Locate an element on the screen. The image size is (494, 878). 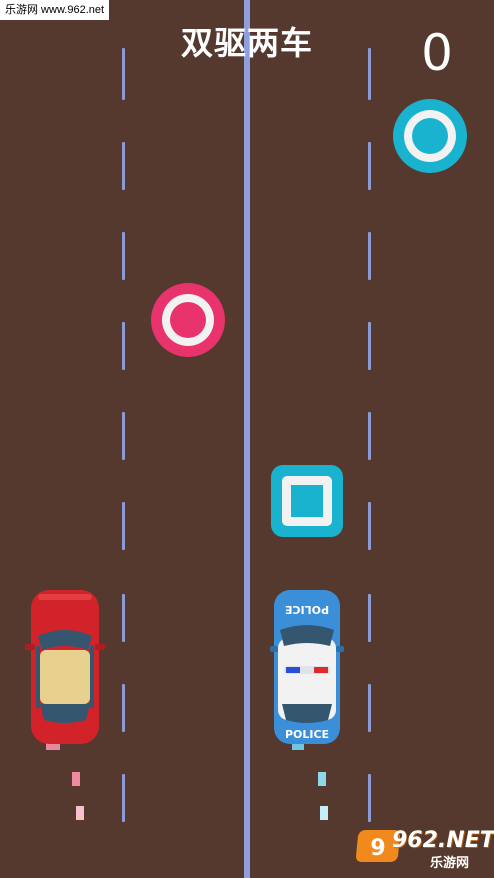
cyan-circle-target is located at coordinates (430, 136).